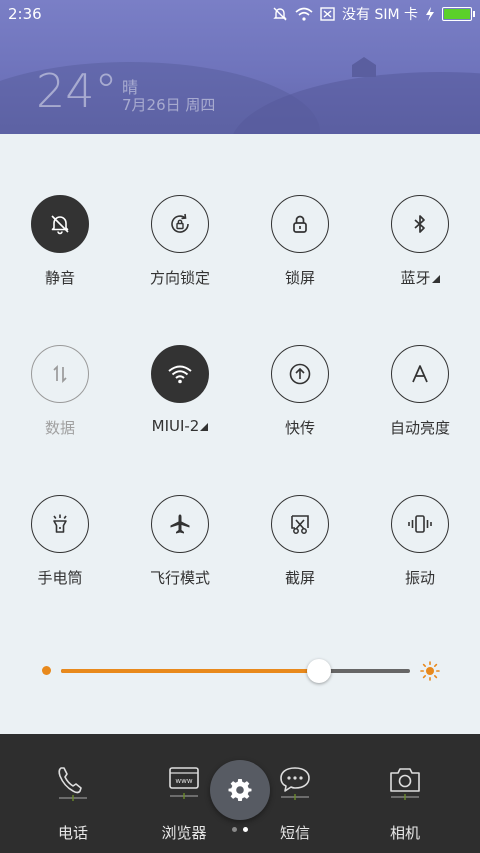  I want to click on tile-silent: 静音, so click(60, 241).